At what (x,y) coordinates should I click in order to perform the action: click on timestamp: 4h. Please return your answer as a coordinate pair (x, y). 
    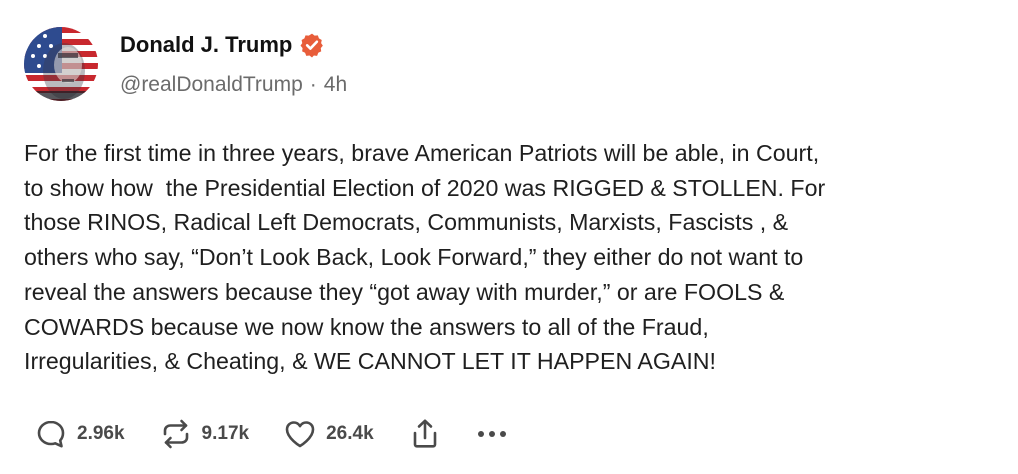
    Looking at the image, I should click on (335, 85).